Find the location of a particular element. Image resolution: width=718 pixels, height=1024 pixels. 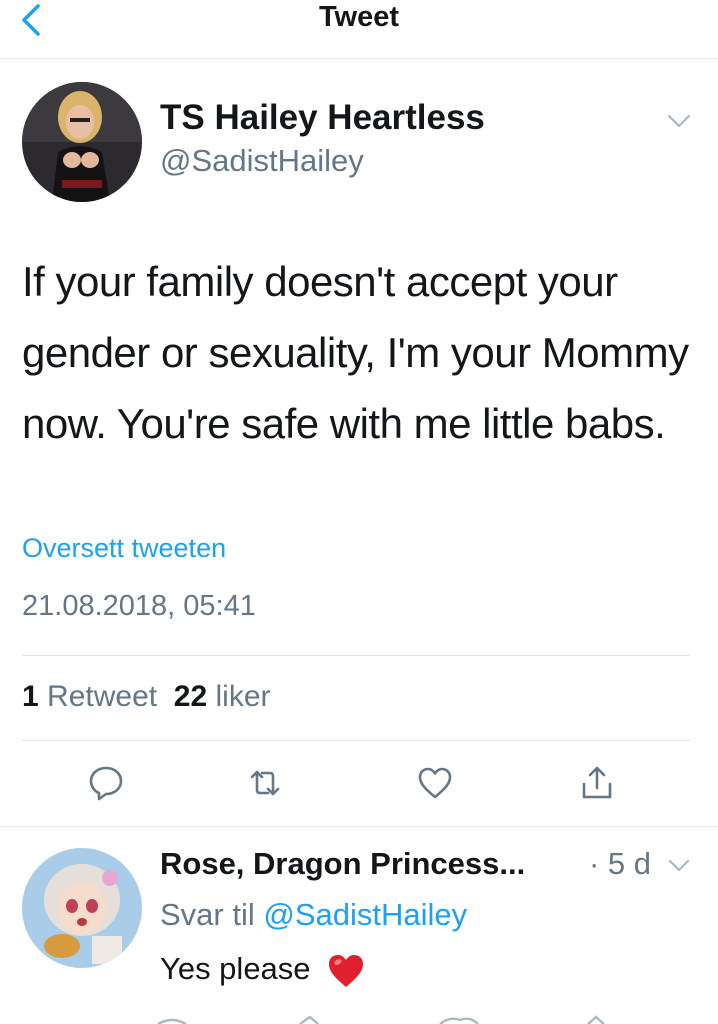

navigation-bar: Tweet is located at coordinates (359, 29).